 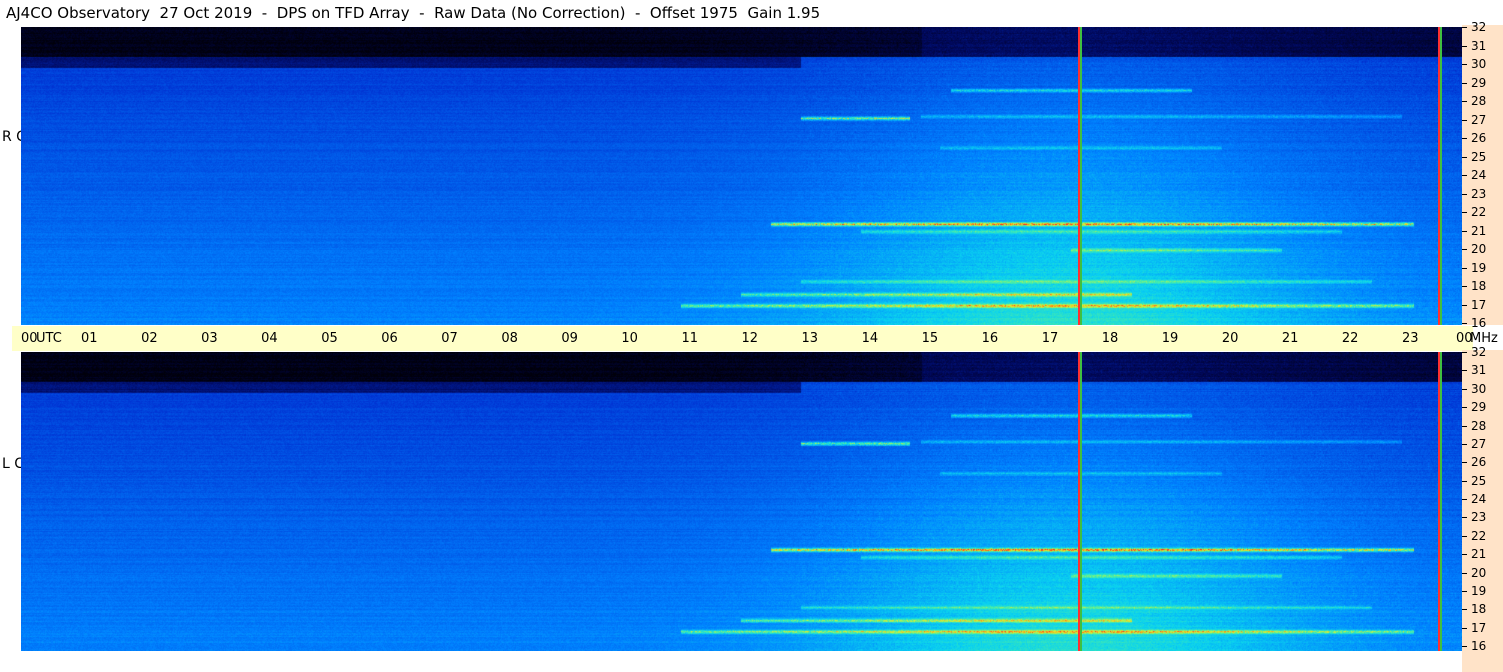 What do you see at coordinates (1410, 338) in the screenshot?
I see `time-tick-label: 23` at bounding box center [1410, 338].